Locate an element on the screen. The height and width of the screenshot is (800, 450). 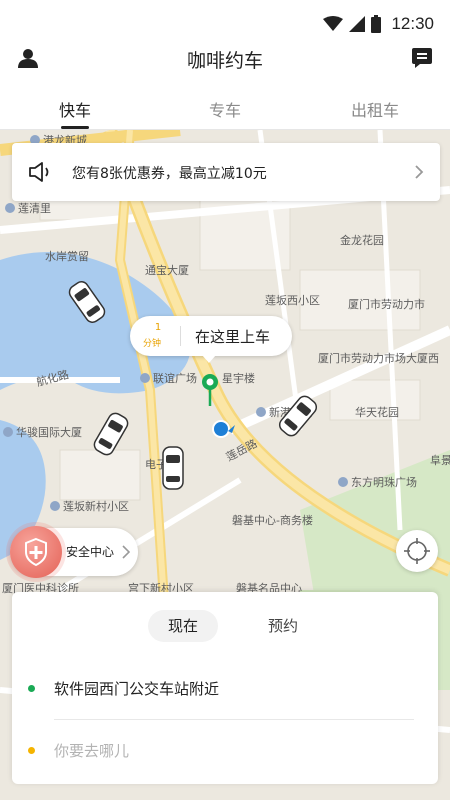
app-header: 咖啡约车 is located at coordinates (225, 62).